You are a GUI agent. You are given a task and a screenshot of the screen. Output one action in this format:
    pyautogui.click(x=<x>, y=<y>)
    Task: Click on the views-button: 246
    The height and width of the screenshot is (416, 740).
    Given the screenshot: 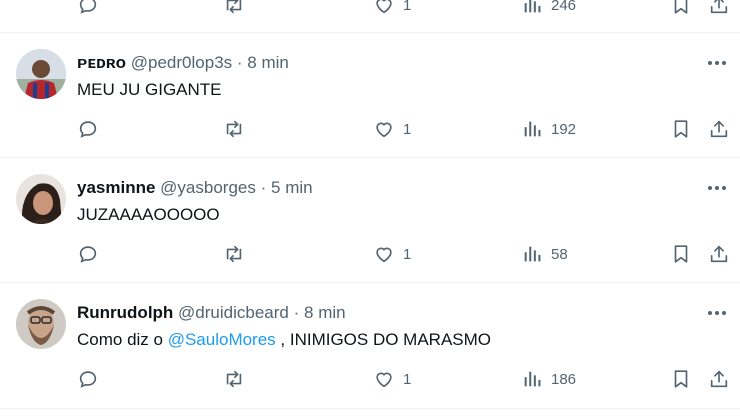 What is the action you would take?
    pyautogui.click(x=548, y=8)
    